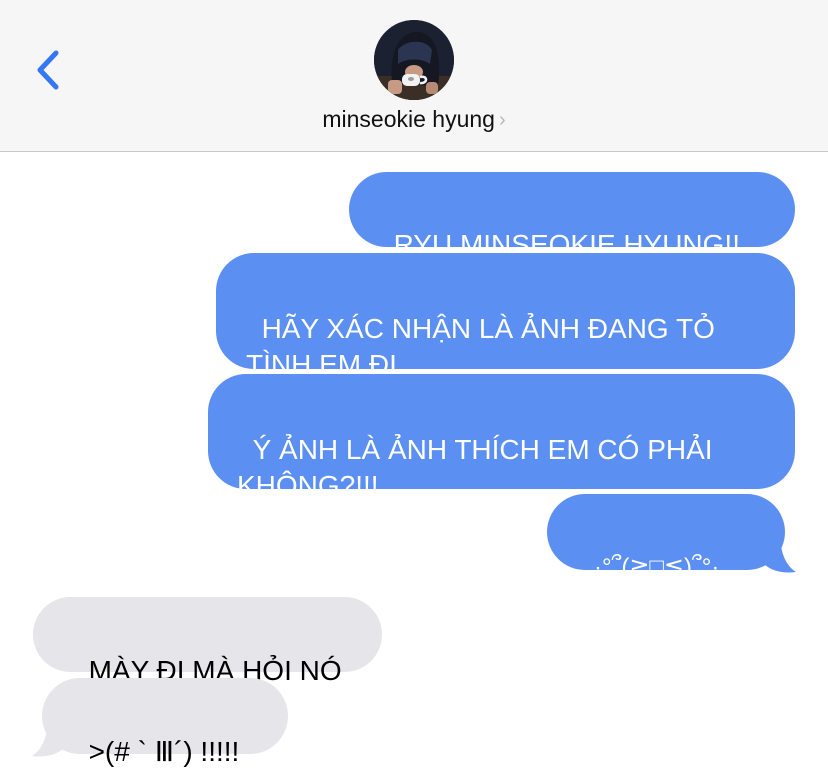  What do you see at coordinates (572, 216) in the screenshot?
I see `message-bubble-outgoing: RYU MINSEOKIE HYUNG!!` at bounding box center [572, 216].